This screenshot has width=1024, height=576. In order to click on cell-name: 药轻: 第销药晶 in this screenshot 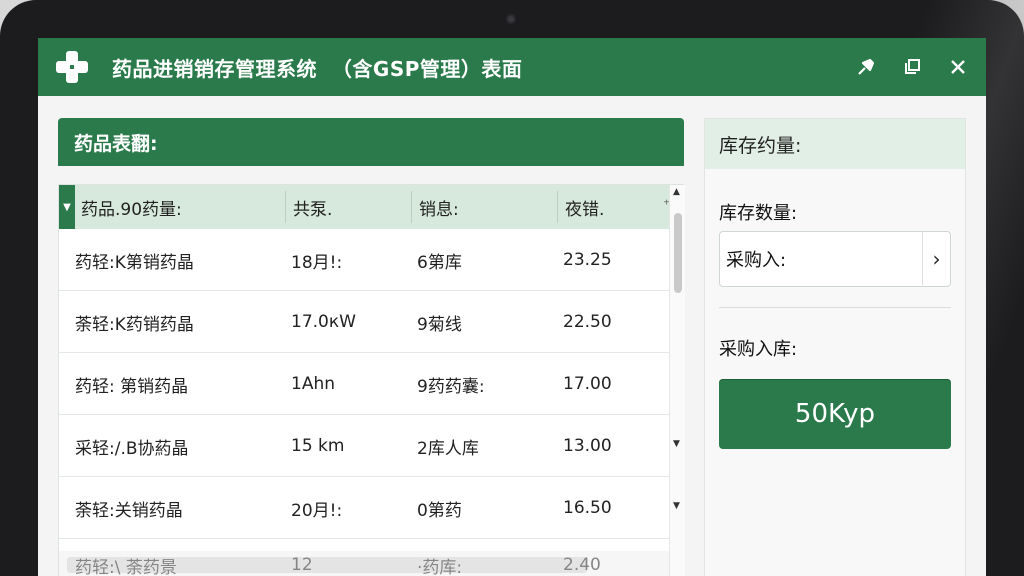, I will do `click(132, 386)`.